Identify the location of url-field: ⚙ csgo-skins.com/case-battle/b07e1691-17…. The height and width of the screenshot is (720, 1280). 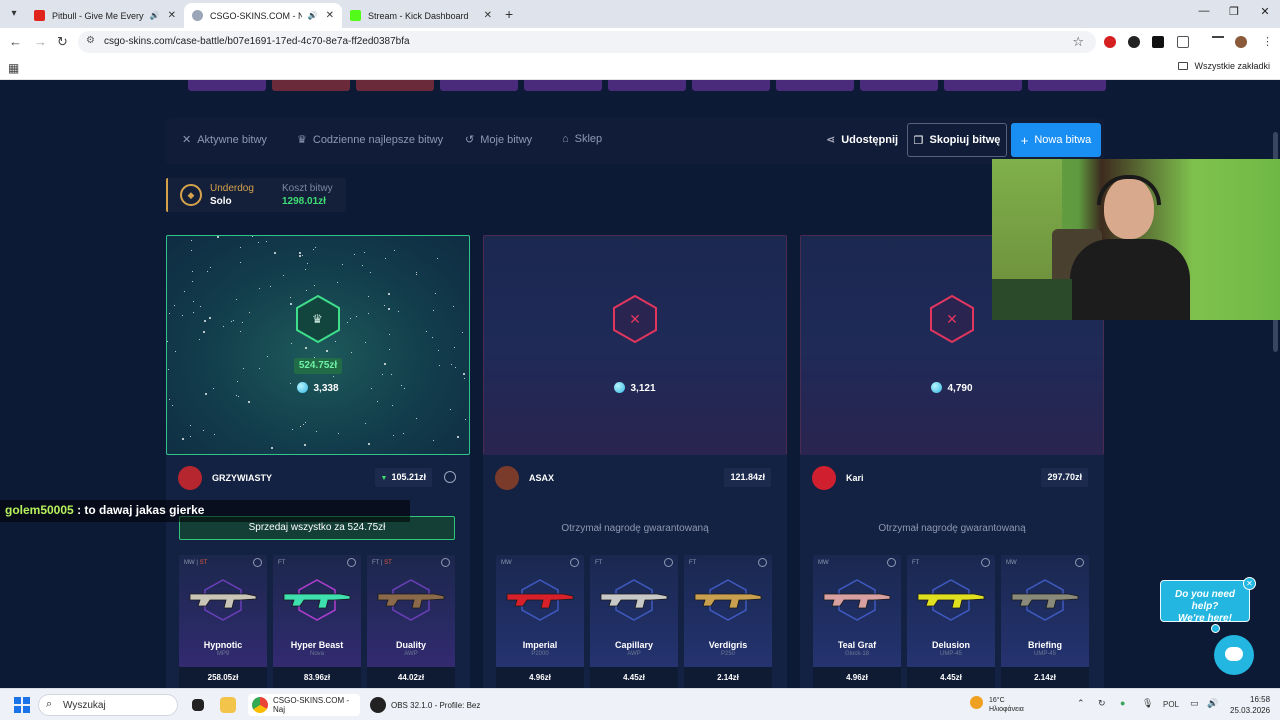
(587, 42).